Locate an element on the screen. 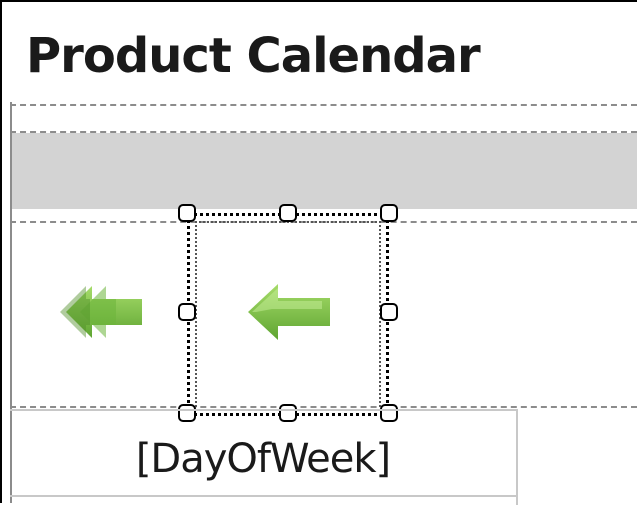  day-cell-bottom-border is located at coordinates (264, 496).